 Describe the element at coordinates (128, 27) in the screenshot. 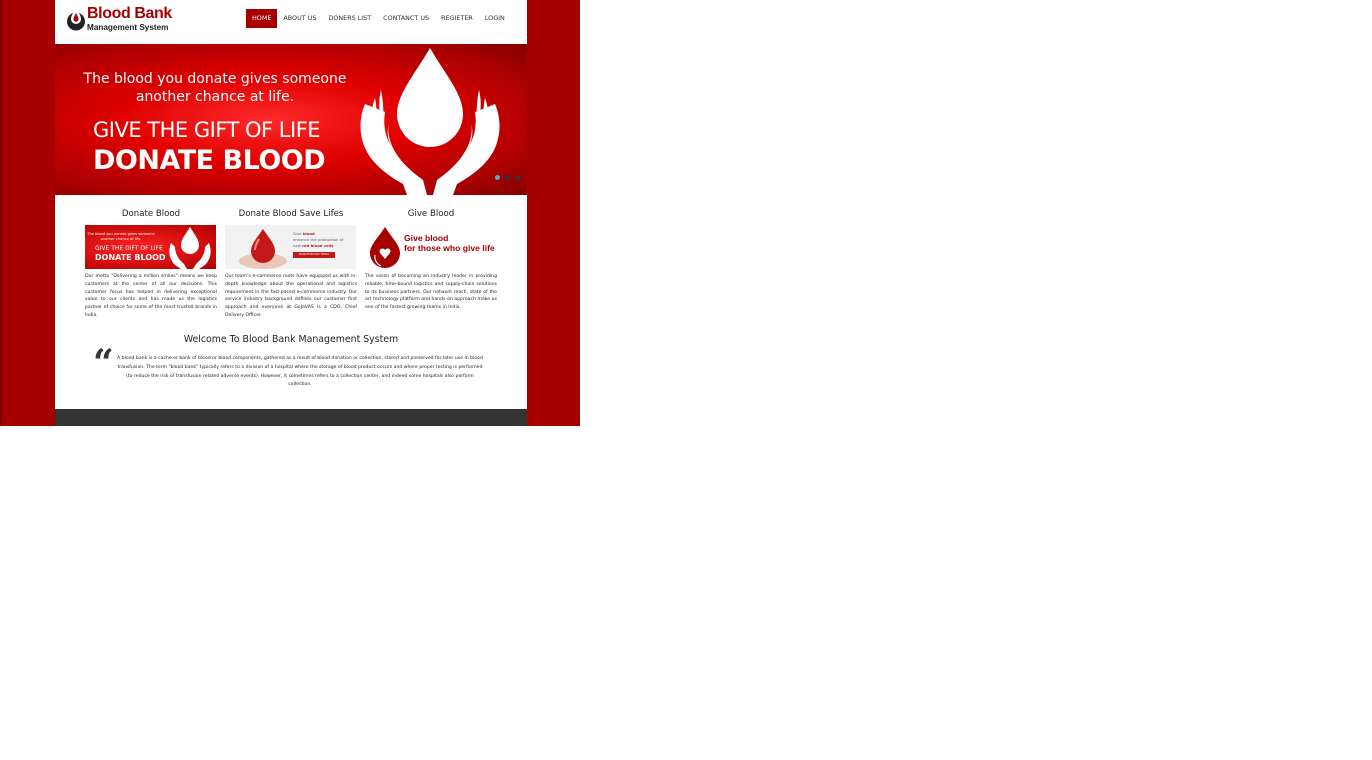

I see `logo-subtitle: Management System` at that location.